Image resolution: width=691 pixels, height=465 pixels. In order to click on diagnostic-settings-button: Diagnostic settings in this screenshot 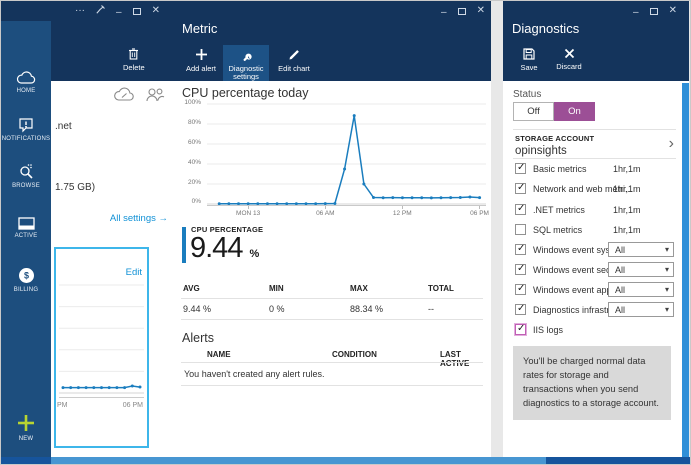, I will do `click(246, 63)`.